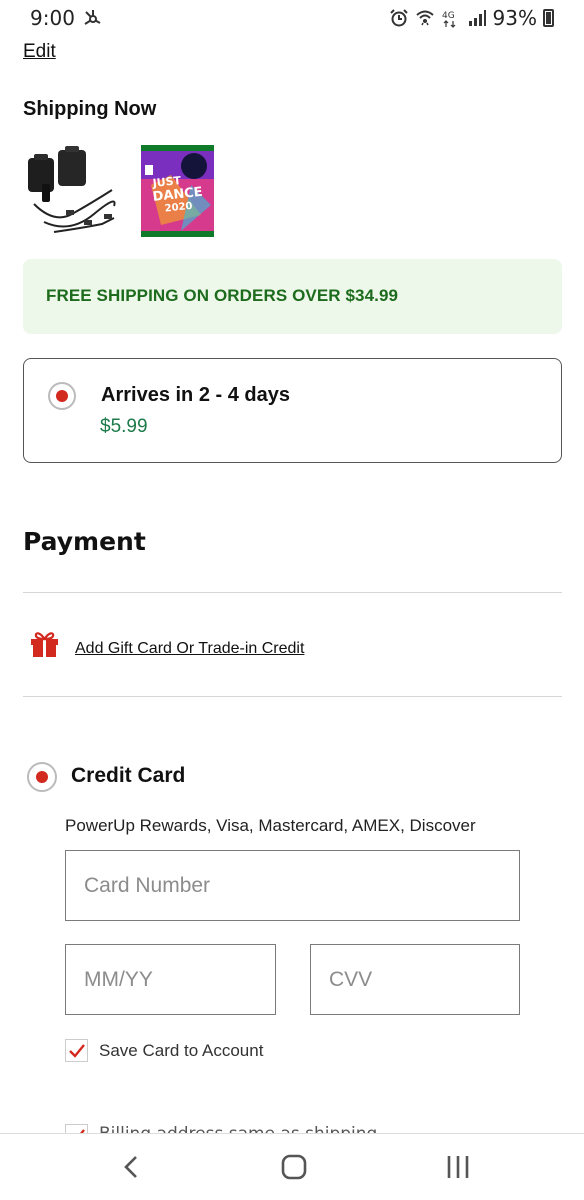  What do you see at coordinates (44, 644) in the screenshot?
I see `gift-icon` at bounding box center [44, 644].